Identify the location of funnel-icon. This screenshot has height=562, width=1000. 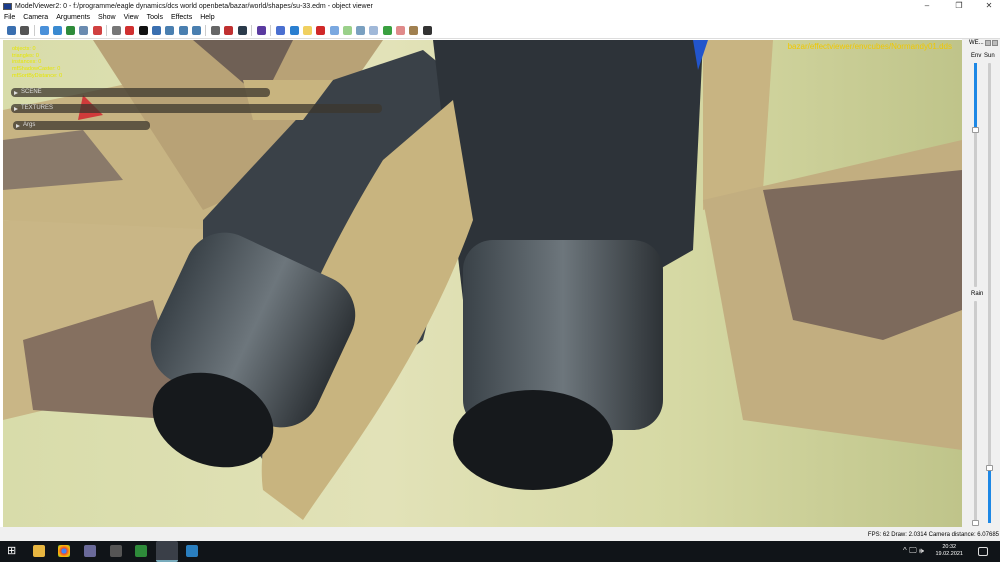
(156, 30).